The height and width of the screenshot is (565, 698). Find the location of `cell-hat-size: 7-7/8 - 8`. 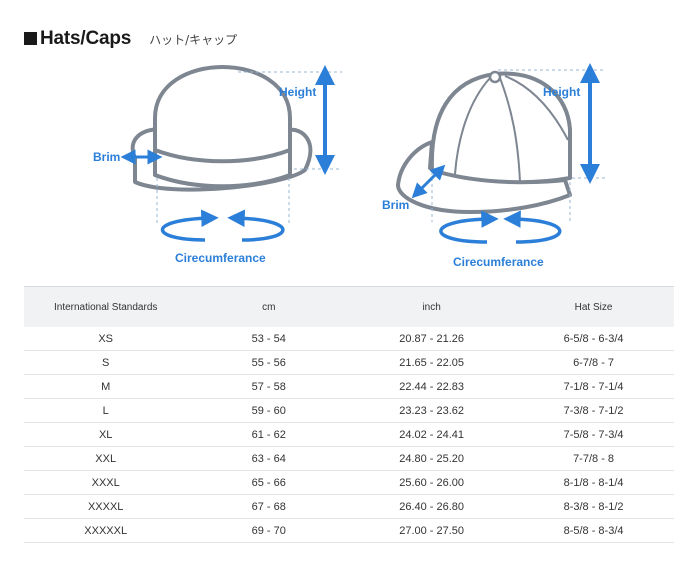

cell-hat-size: 7-7/8 - 8 is located at coordinates (593, 458).